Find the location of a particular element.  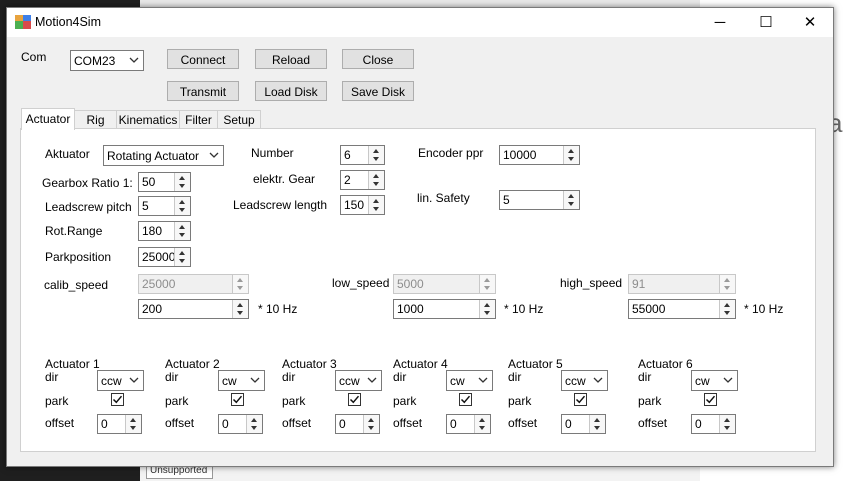

tab-kinematics: Kinematics is located at coordinates (148, 119).